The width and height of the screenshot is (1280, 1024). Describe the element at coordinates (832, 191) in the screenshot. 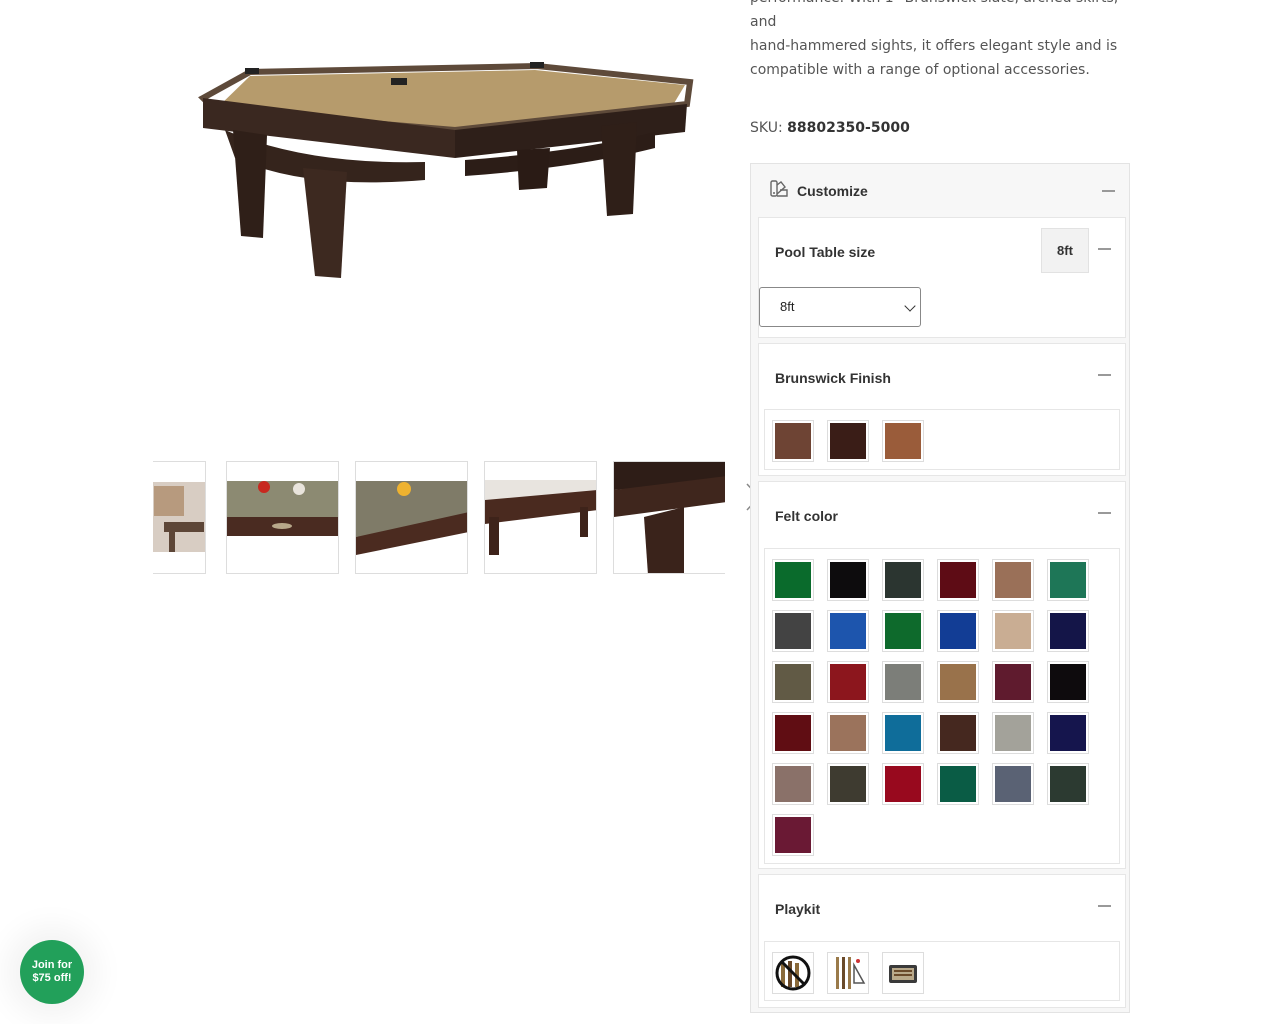

I see `customize-title: Customize` at that location.